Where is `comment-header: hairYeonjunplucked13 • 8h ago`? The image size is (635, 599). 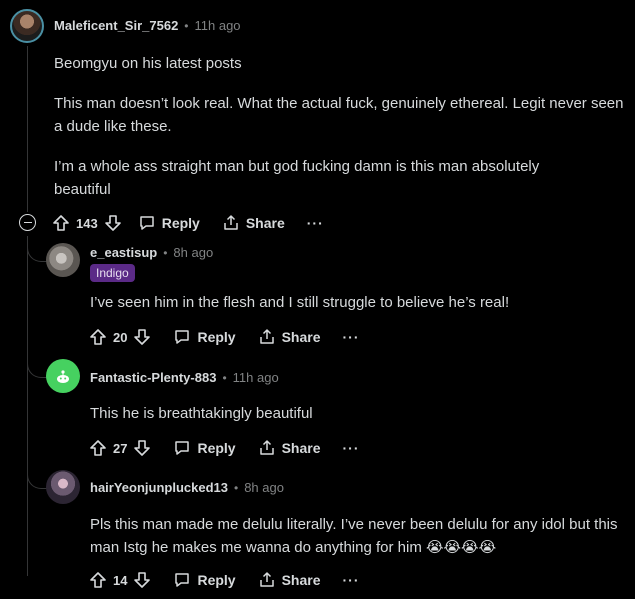 comment-header: hairYeonjunplucked13 • 8h ago is located at coordinates (187, 487).